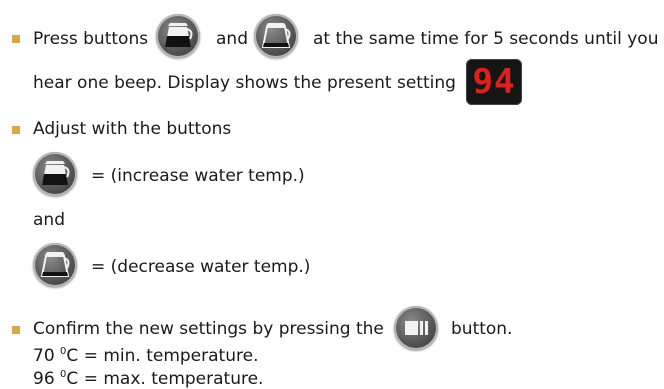  What do you see at coordinates (482, 329) in the screenshot?
I see `step3-text-b: button.` at bounding box center [482, 329].